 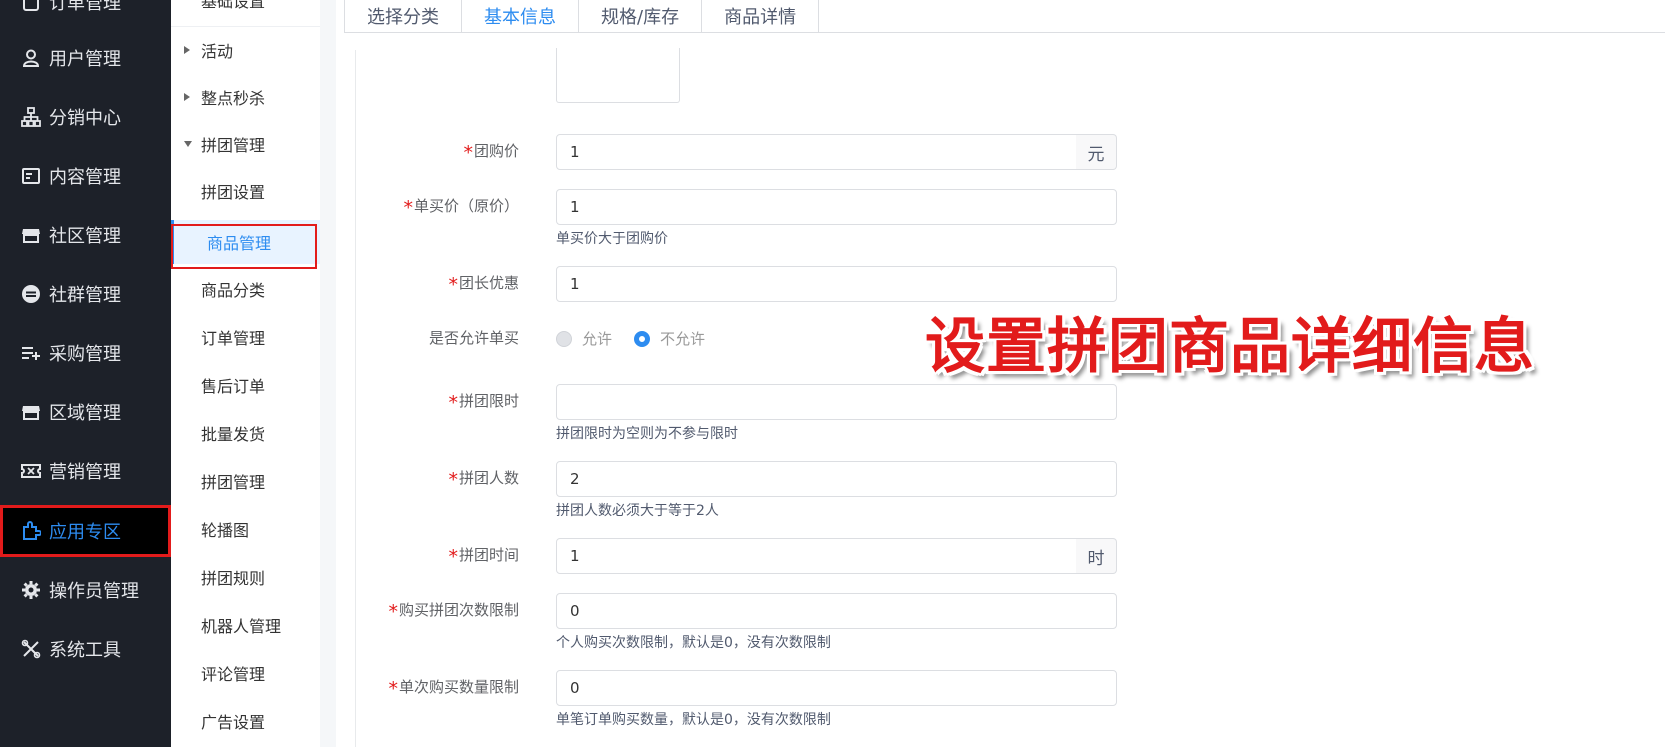 I want to click on sidebar-item-label: 内容管理, so click(x=85, y=177).